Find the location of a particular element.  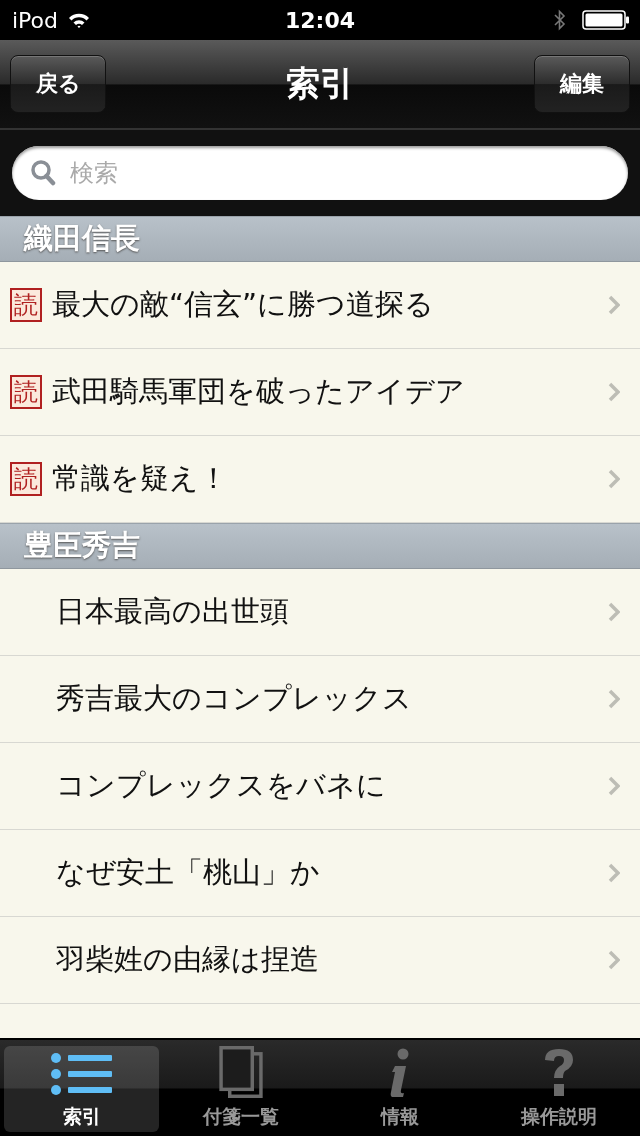

edit-button: 編集 is located at coordinates (582, 84).